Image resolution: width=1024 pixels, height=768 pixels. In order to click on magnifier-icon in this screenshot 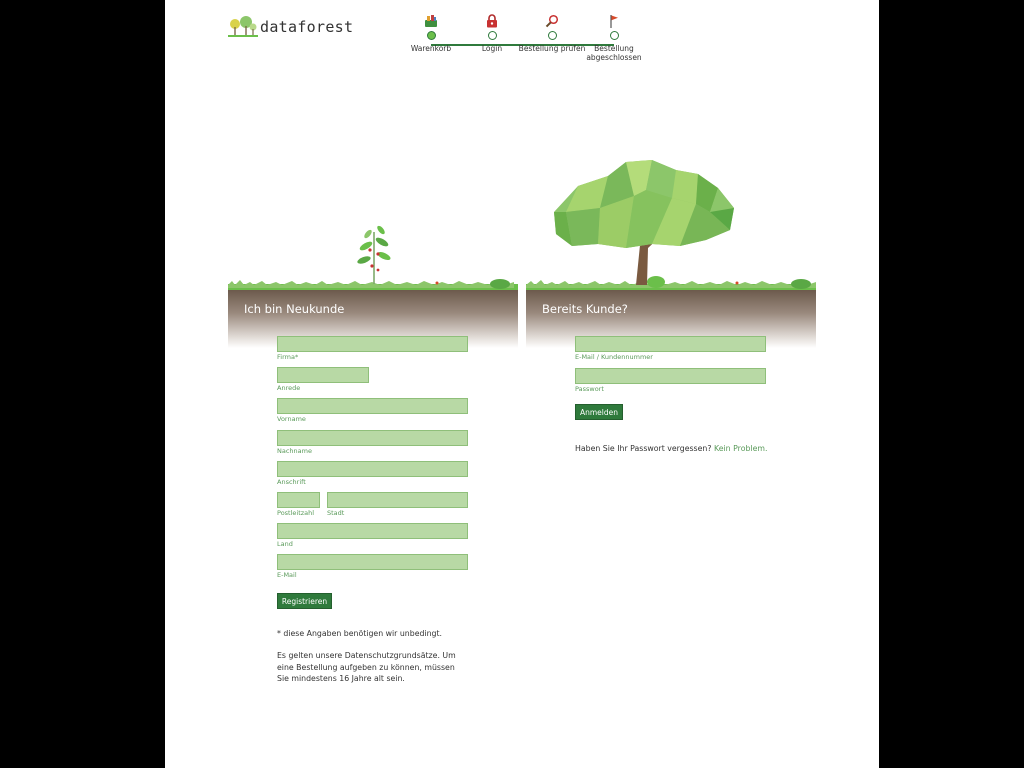, I will do `click(552, 21)`.